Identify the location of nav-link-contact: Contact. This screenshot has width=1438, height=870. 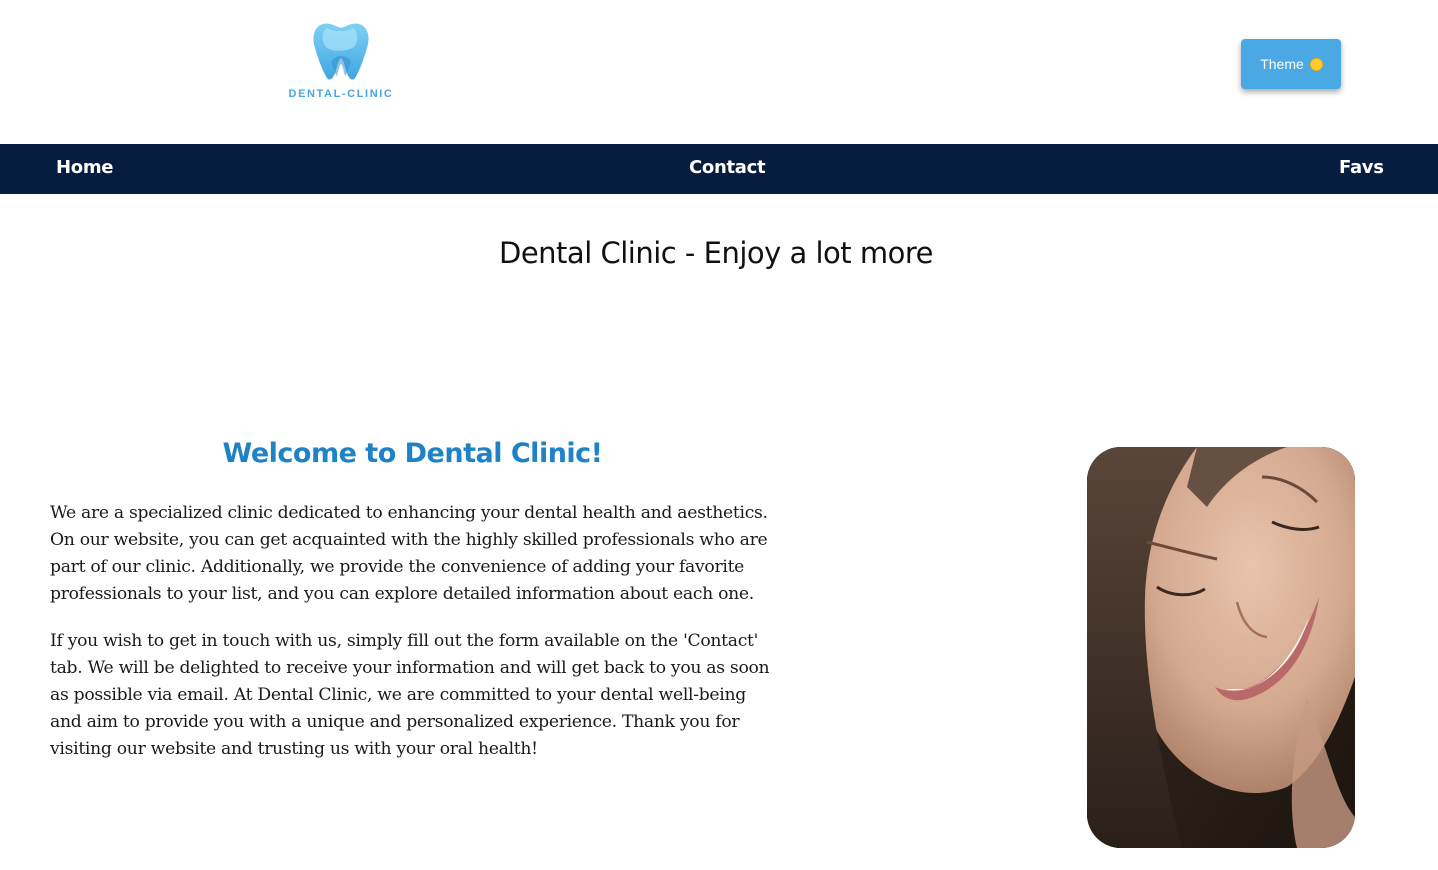
(727, 167).